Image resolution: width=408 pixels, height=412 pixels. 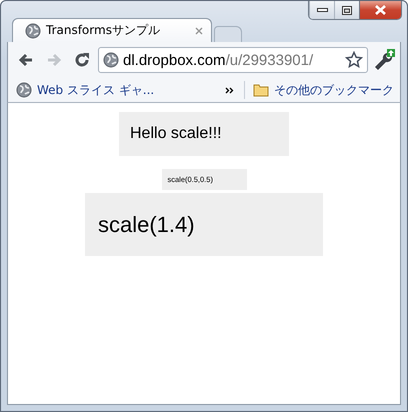 What do you see at coordinates (218, 60) in the screenshot?
I see `url-text: dl.dropbox.com/u/29933901/` at bounding box center [218, 60].